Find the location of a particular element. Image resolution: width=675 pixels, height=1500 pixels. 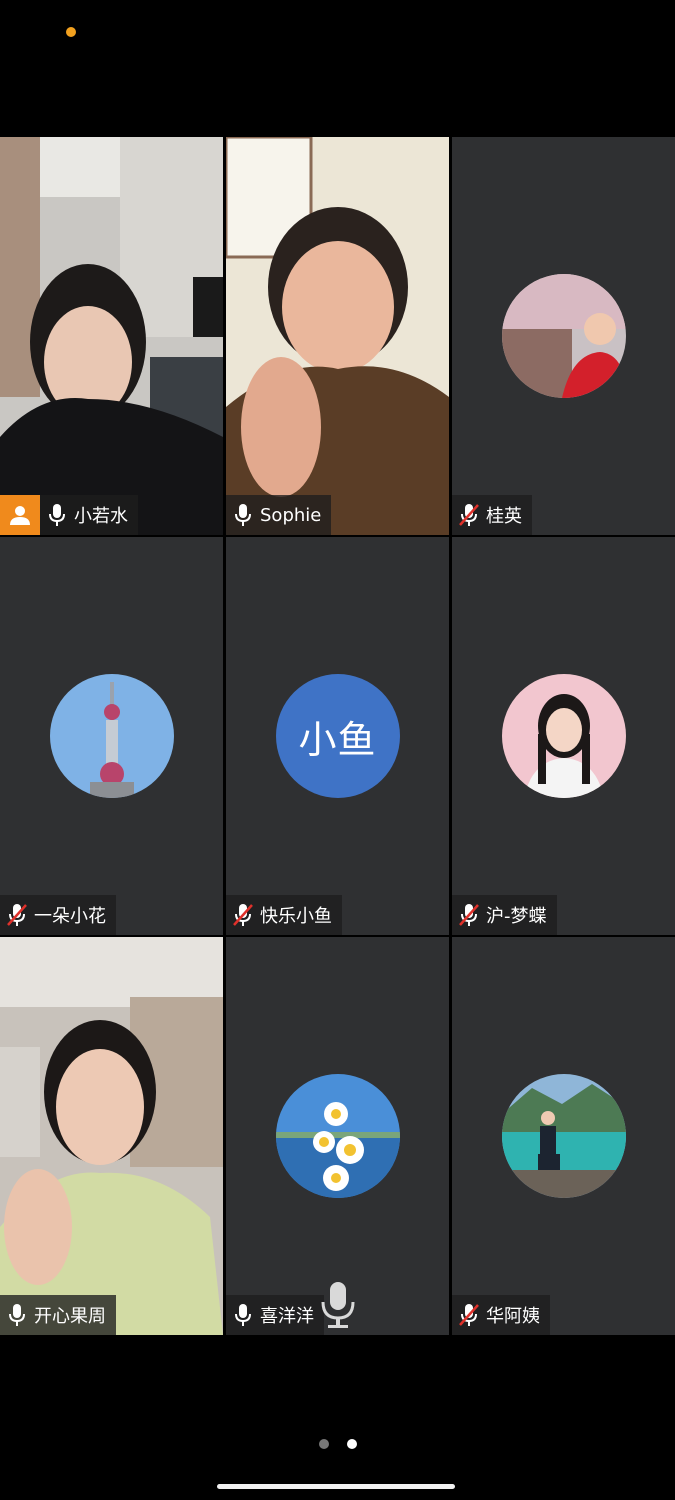

participant-name-tag: 喜洋洋 is located at coordinates (275, 1315).